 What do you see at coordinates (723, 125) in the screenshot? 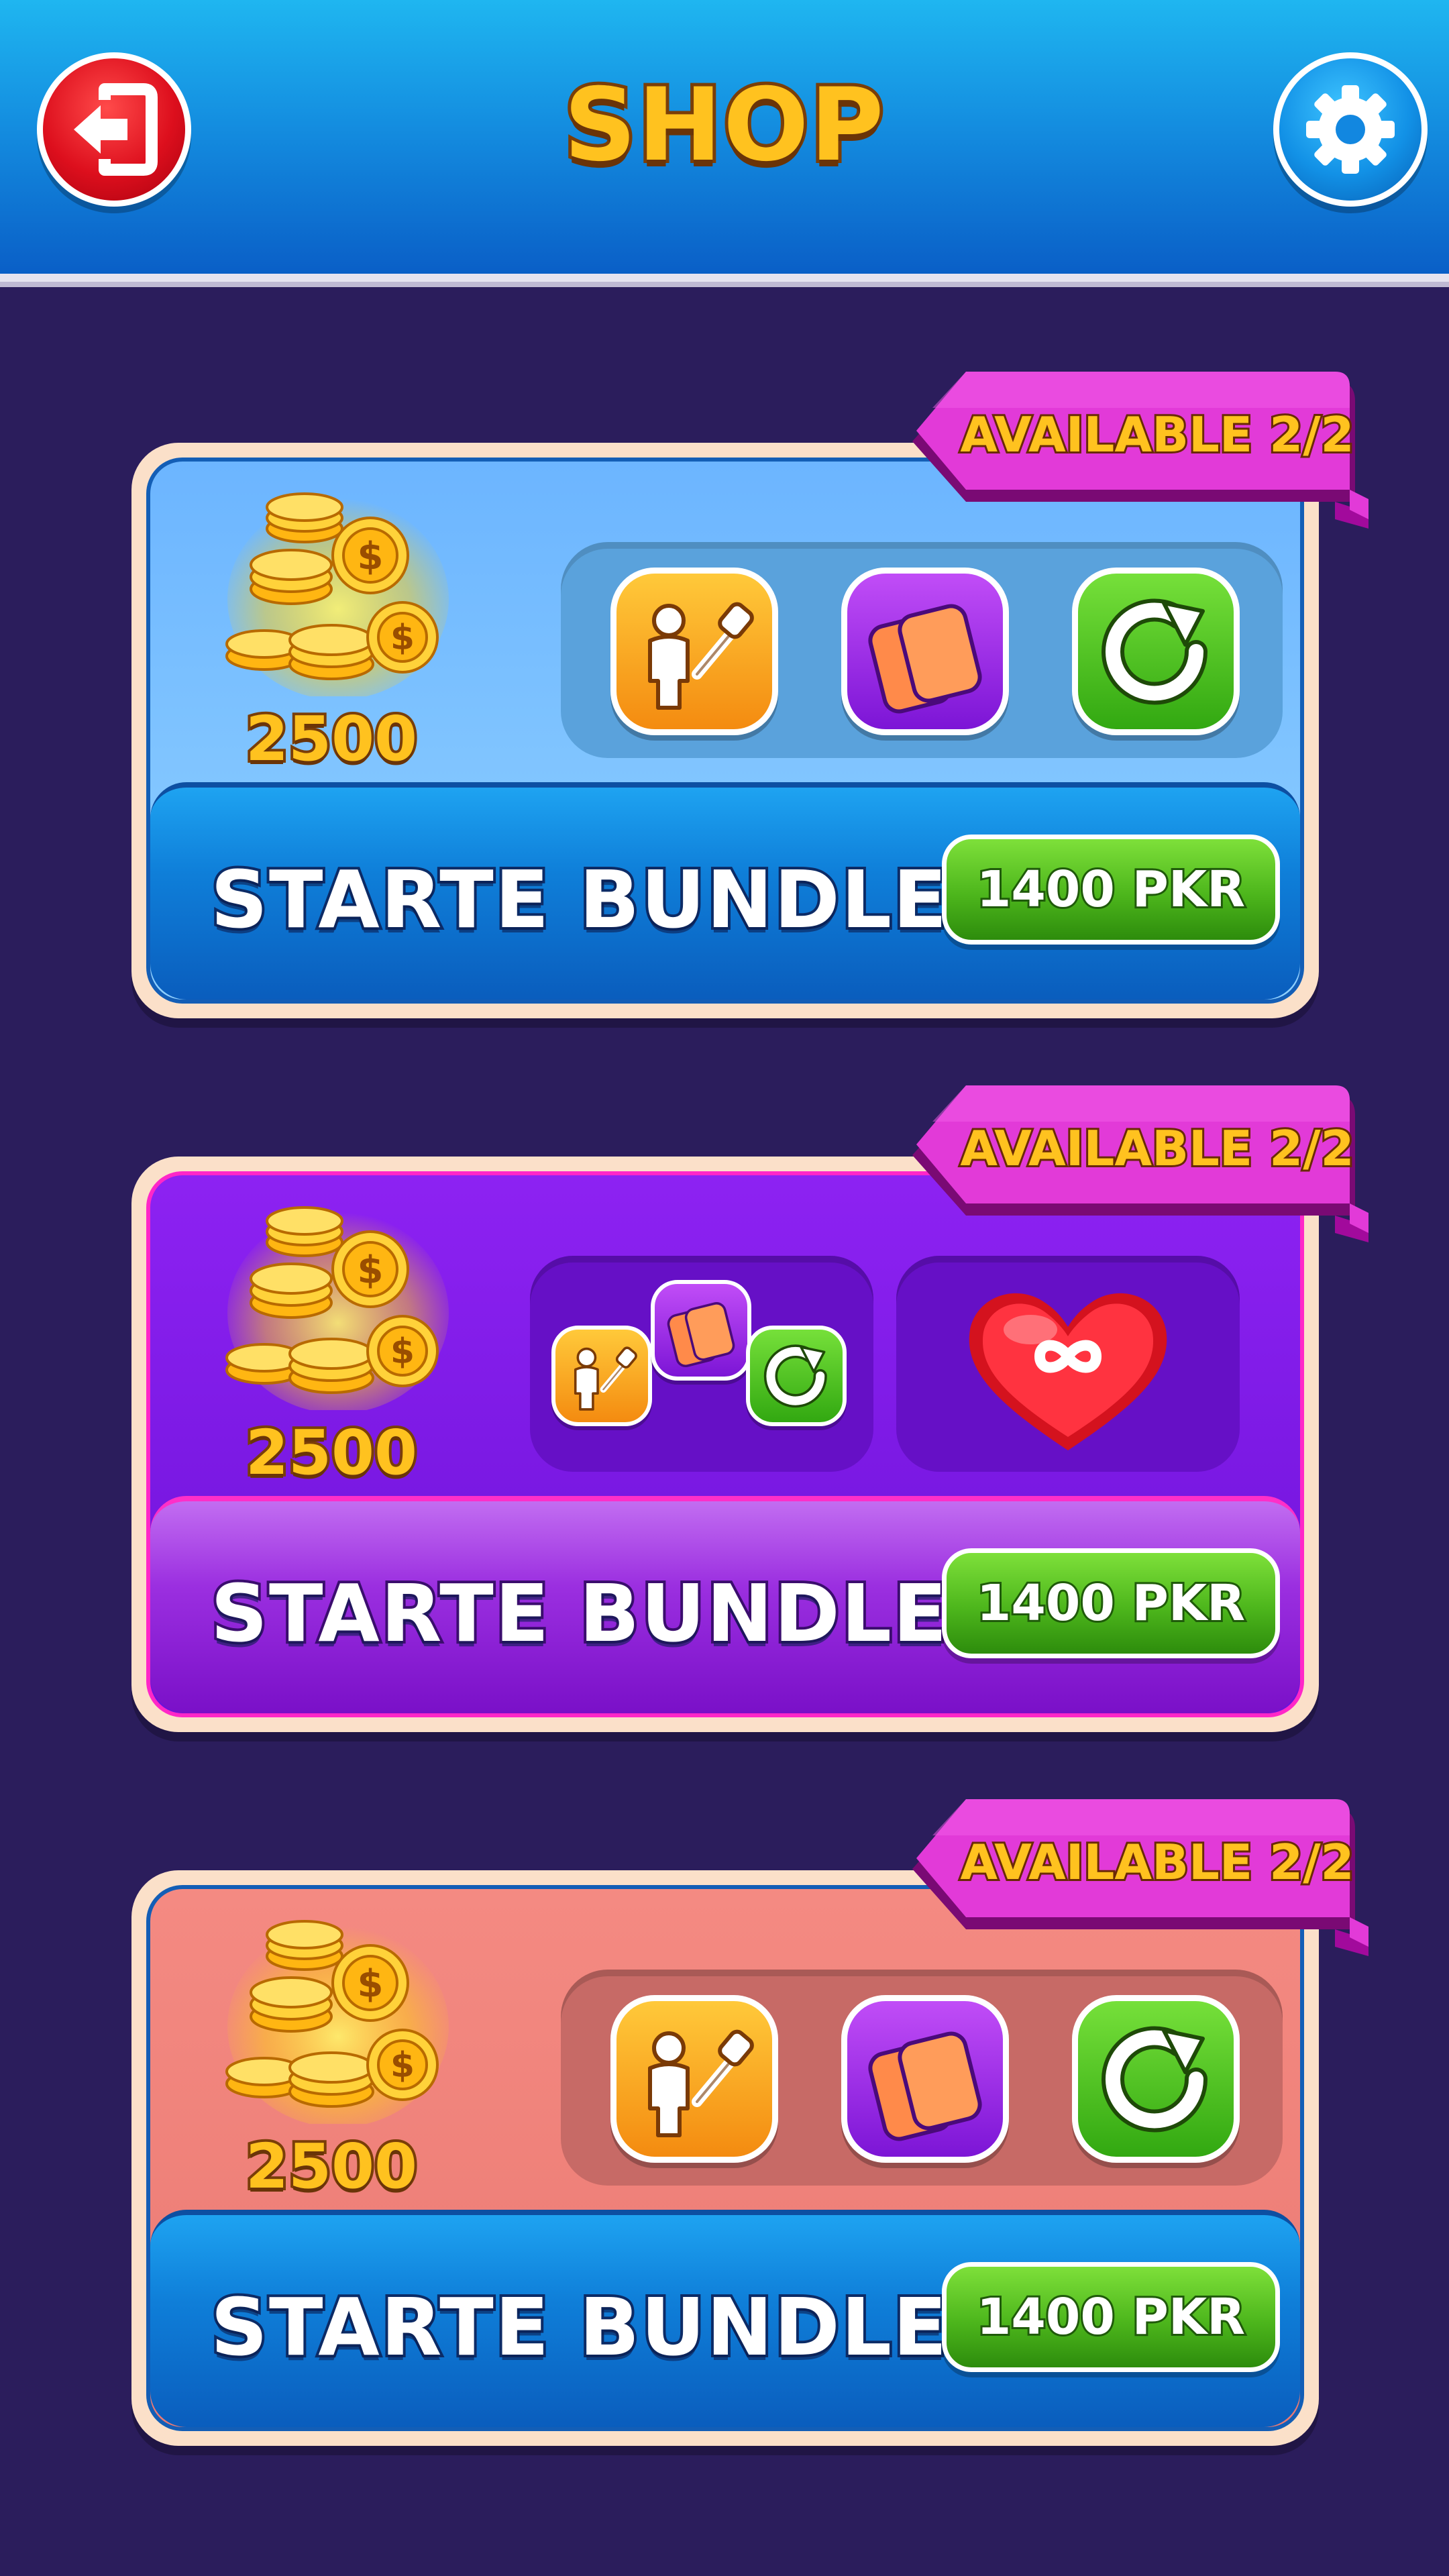
I see `page-title: SHOP` at bounding box center [723, 125].